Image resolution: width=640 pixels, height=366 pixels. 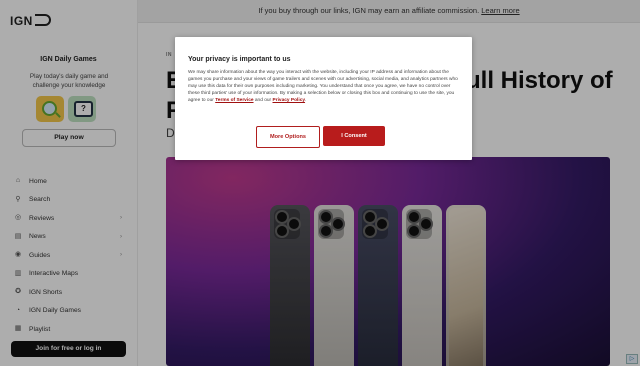 What do you see at coordinates (288, 137) in the screenshot?
I see `more-options-button: More Options` at bounding box center [288, 137].